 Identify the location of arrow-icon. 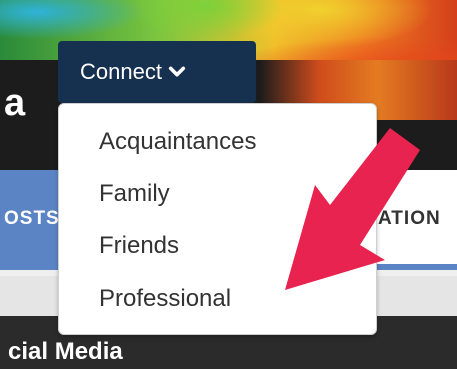
(352, 209).